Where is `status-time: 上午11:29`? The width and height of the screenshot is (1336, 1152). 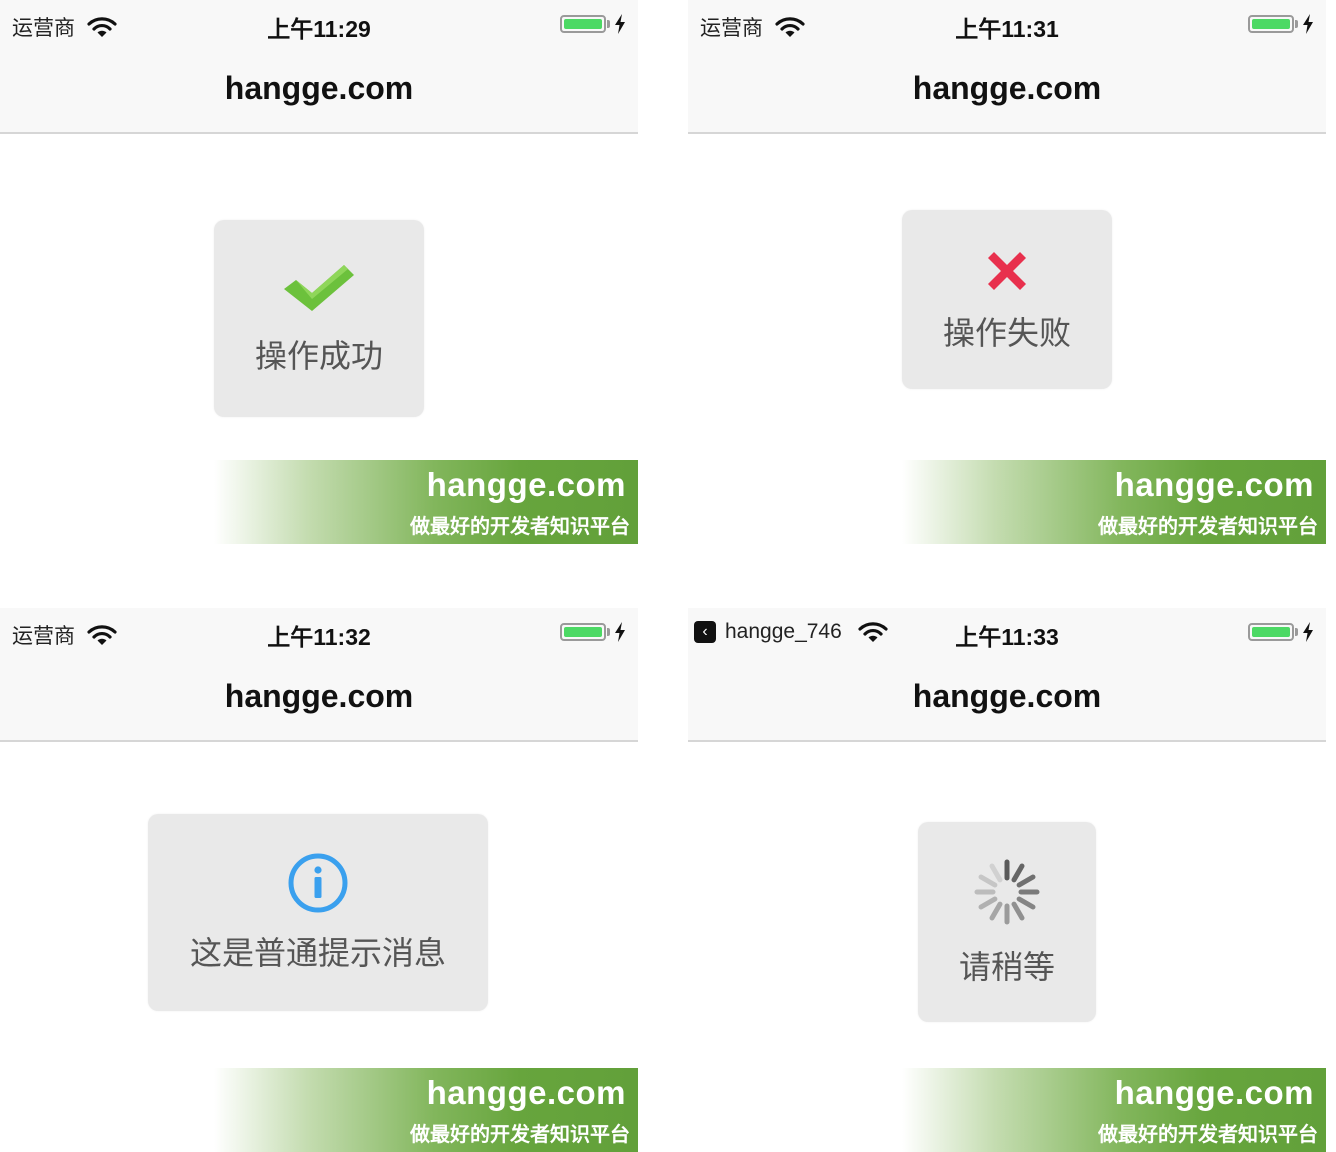
status-time: 上午11:29 is located at coordinates (319, 29).